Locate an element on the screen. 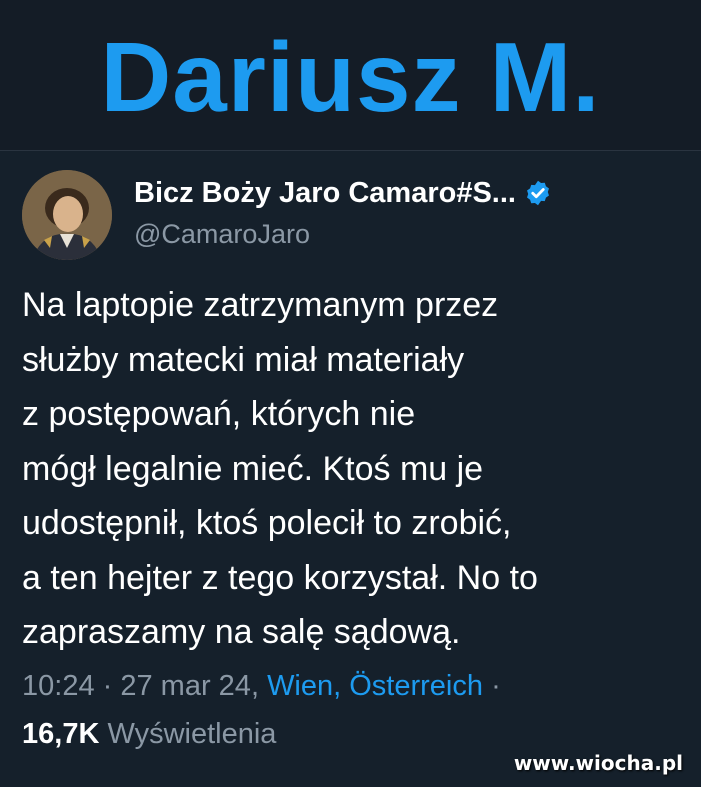  meta-comma: , is located at coordinates (259, 686).